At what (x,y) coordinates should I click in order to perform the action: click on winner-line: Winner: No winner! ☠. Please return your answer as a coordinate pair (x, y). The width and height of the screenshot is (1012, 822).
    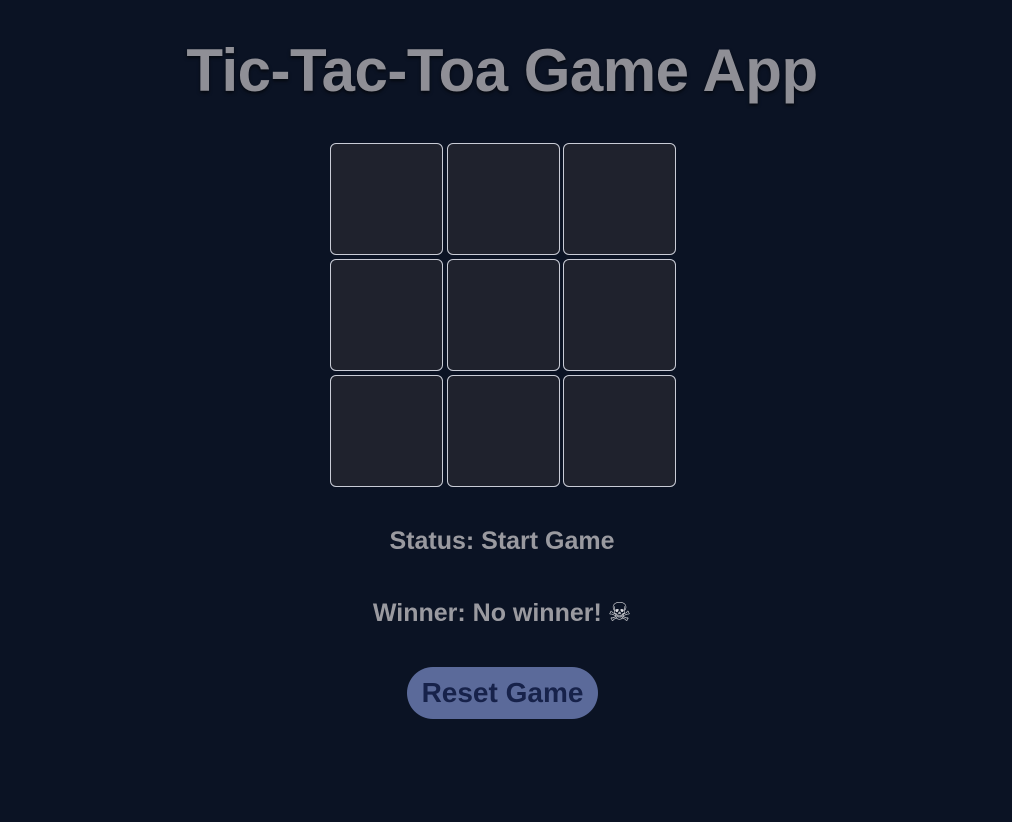
    Looking at the image, I should click on (502, 613).